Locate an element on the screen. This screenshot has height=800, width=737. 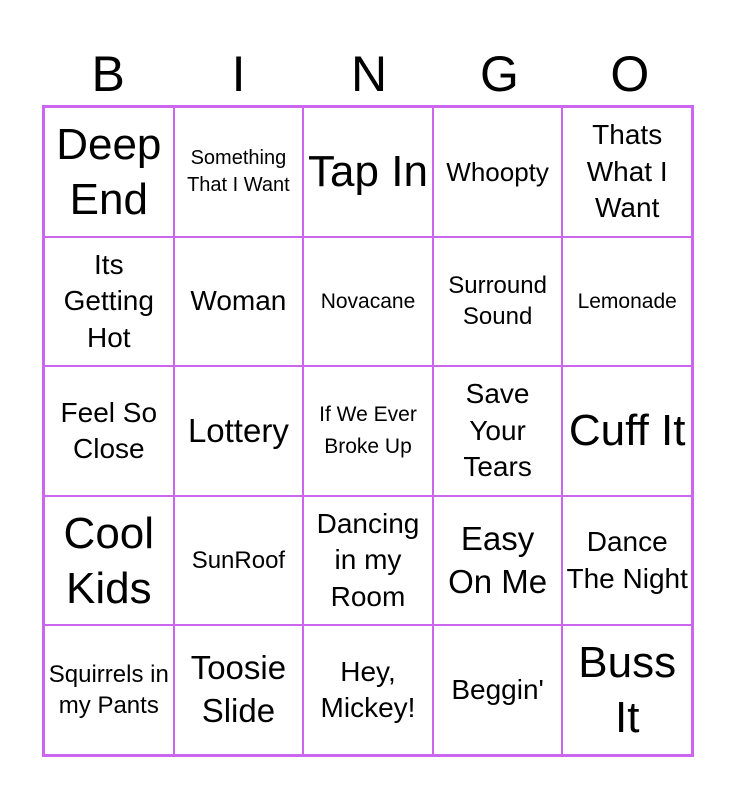
header-letter-o: O is located at coordinates (630, 74).